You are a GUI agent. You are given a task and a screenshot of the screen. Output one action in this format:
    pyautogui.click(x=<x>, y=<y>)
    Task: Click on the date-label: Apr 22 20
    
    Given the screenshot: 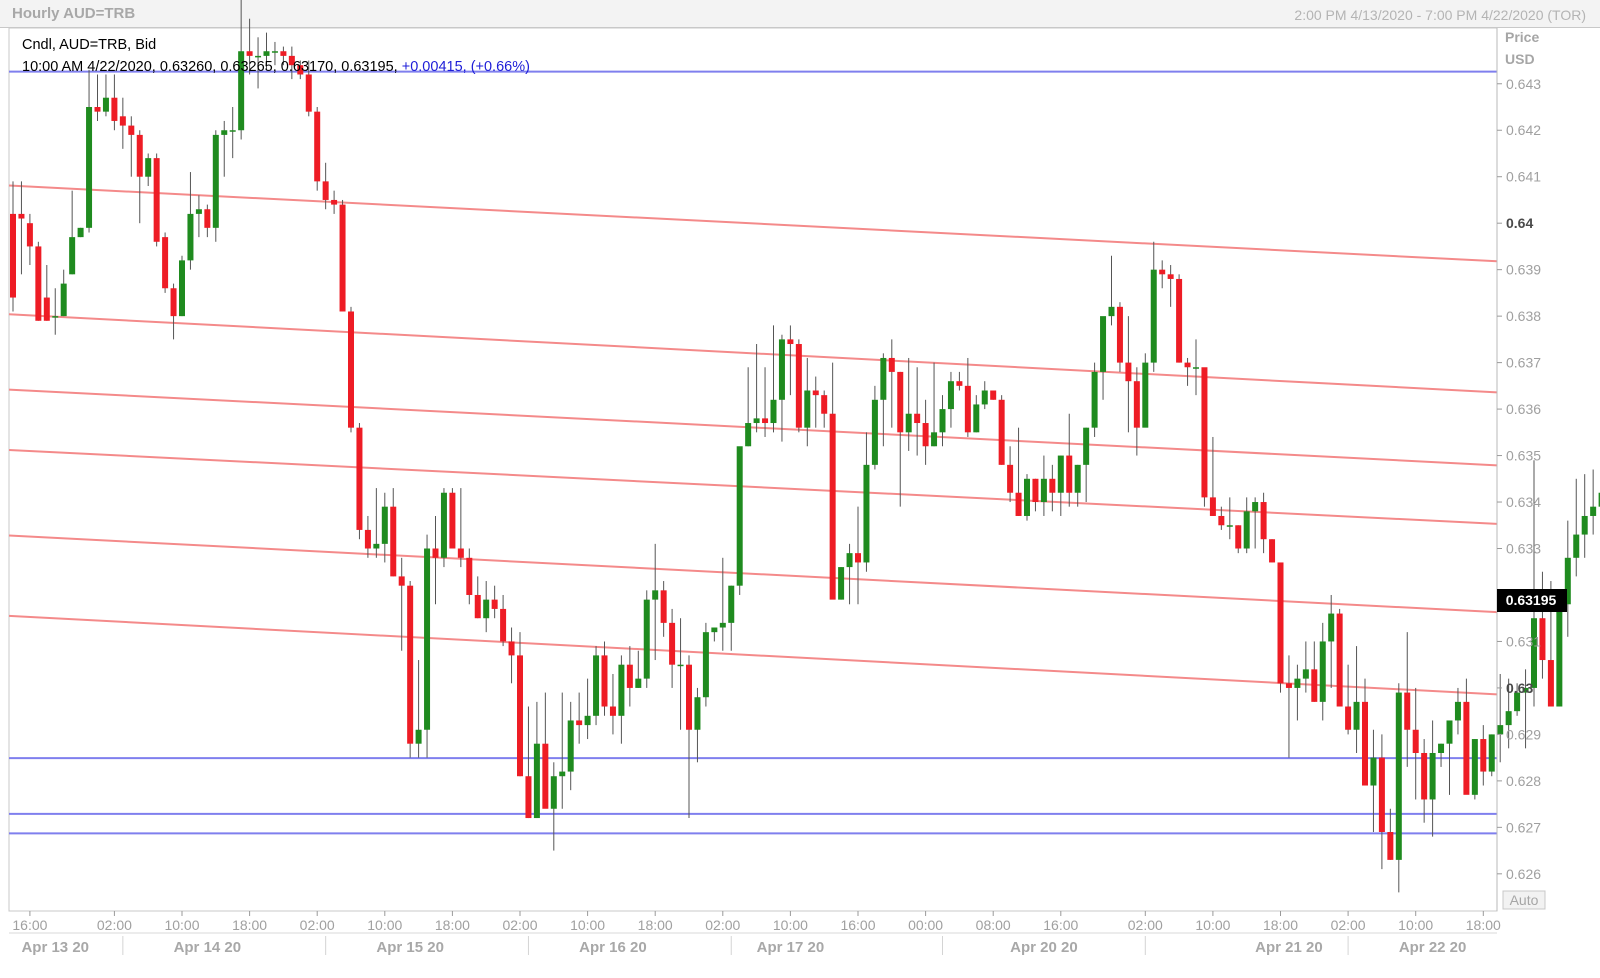 What is the action you would take?
    pyautogui.click(x=1433, y=947)
    